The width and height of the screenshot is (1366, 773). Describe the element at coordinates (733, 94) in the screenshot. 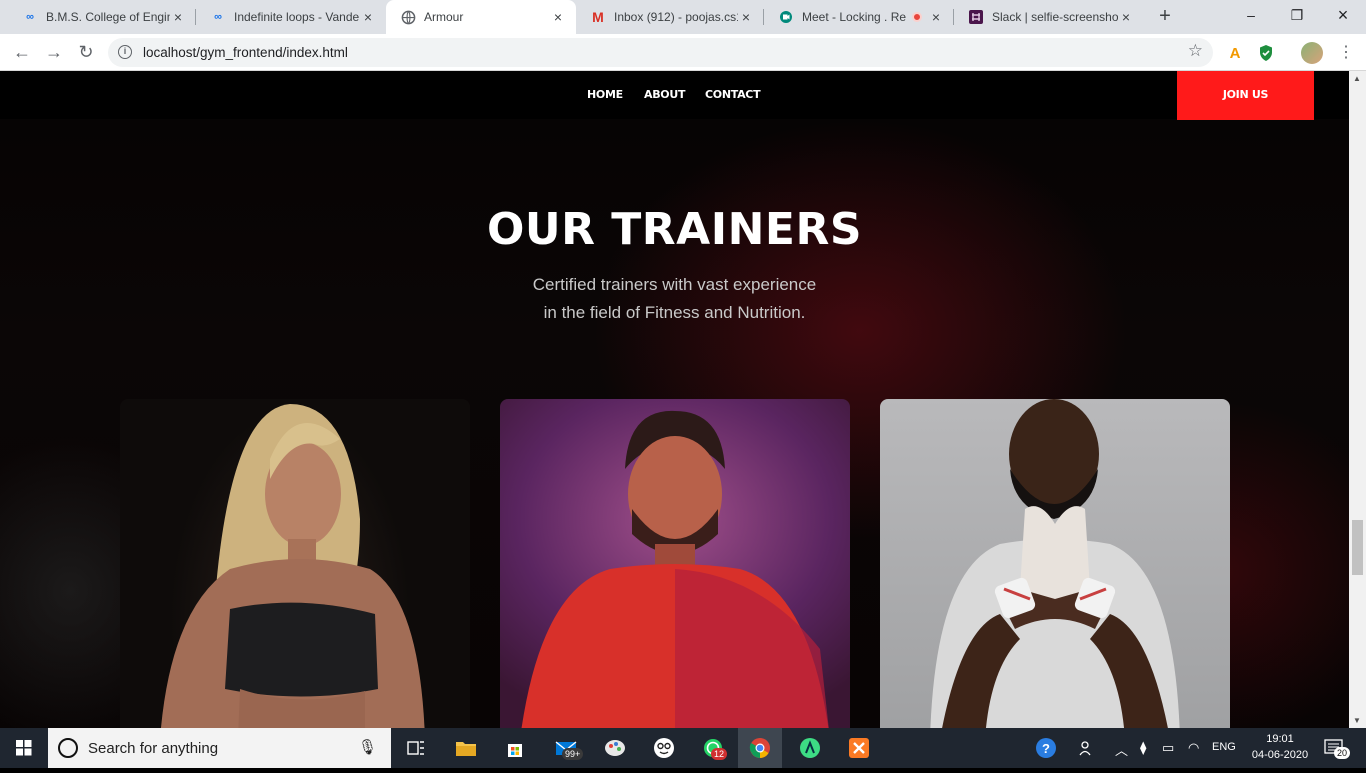

I see `nav-contact-link: CONTACT` at that location.